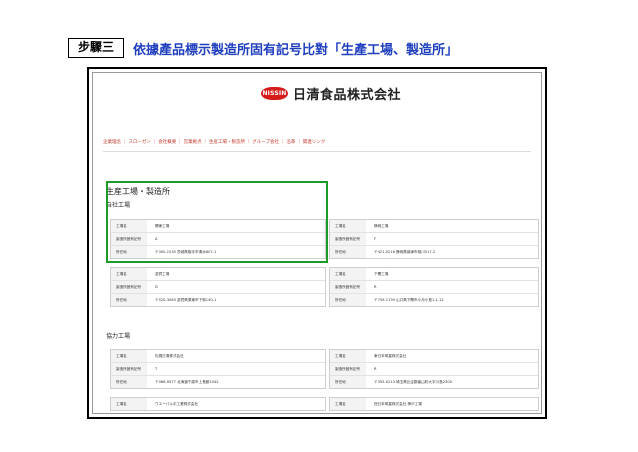 This screenshot has height=452, width=638. I want to click on factory-code: D, so click(156, 287).